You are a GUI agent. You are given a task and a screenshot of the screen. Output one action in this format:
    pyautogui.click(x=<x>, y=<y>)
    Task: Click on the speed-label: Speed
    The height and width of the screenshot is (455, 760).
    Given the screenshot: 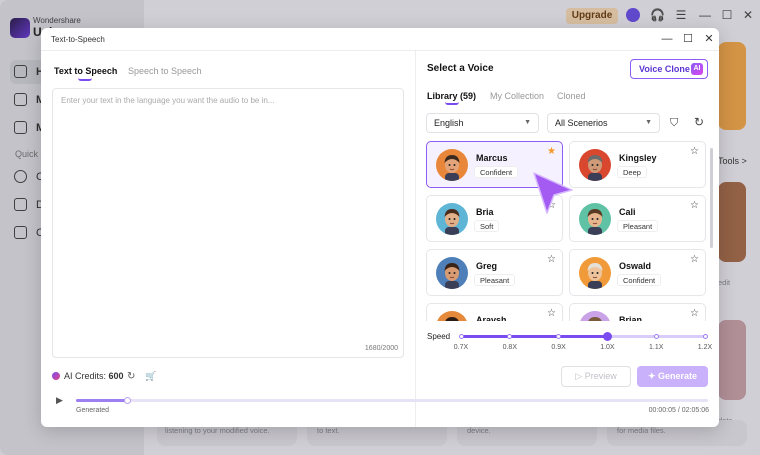 What is the action you would take?
    pyautogui.click(x=439, y=336)
    